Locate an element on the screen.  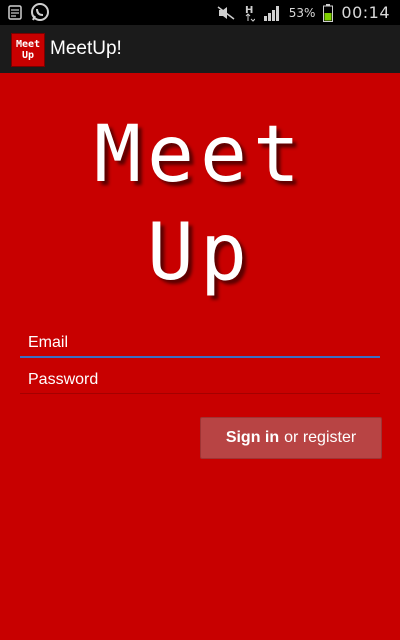
mute-icon is located at coordinates (226, 12).